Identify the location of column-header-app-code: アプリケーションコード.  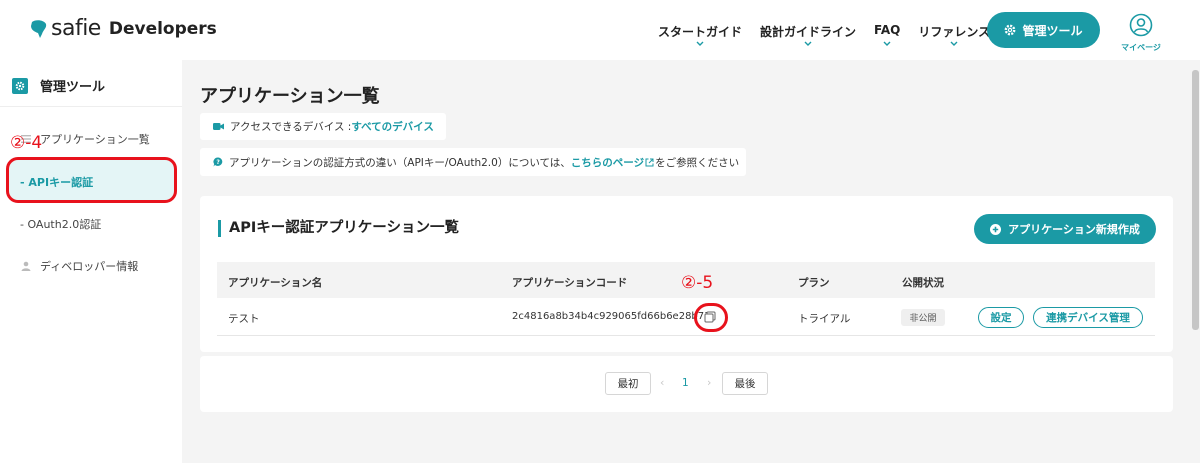
(570, 283).